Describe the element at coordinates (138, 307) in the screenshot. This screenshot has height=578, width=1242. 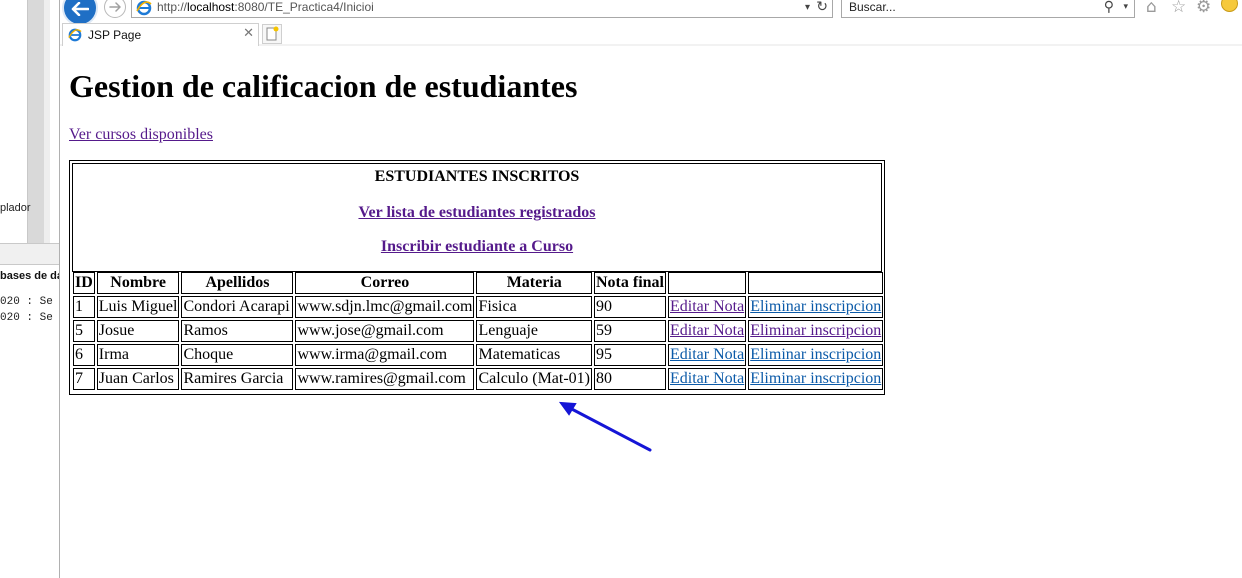
I see `cell-nombre: Luis Miguel` at that location.